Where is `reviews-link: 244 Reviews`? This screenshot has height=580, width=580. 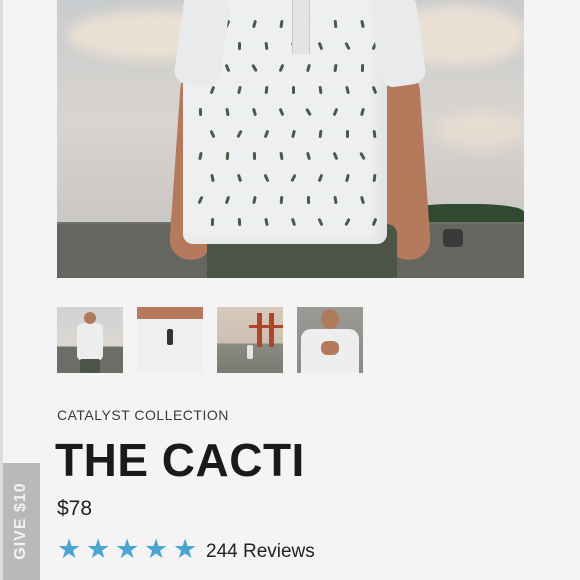 reviews-link: 244 Reviews is located at coordinates (260, 552).